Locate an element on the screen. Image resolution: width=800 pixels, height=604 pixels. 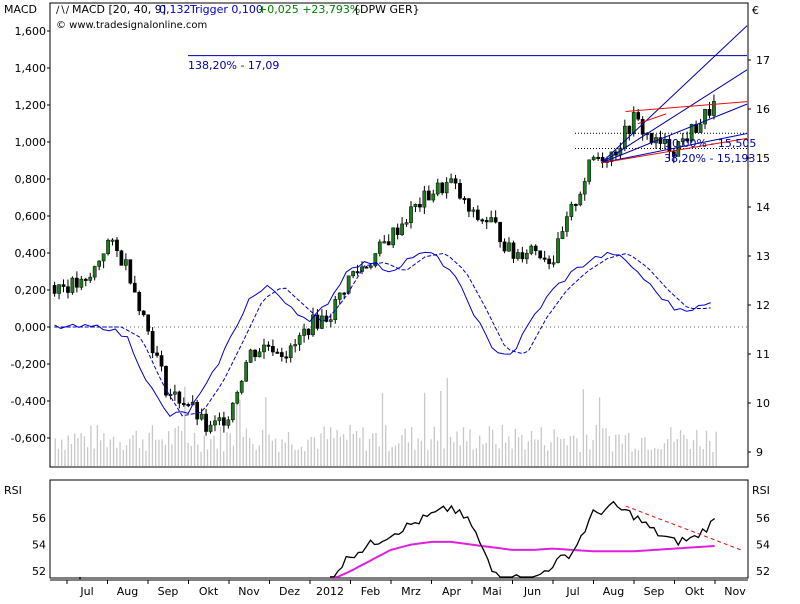
rsi-trend-line is located at coordinates (683, 528).